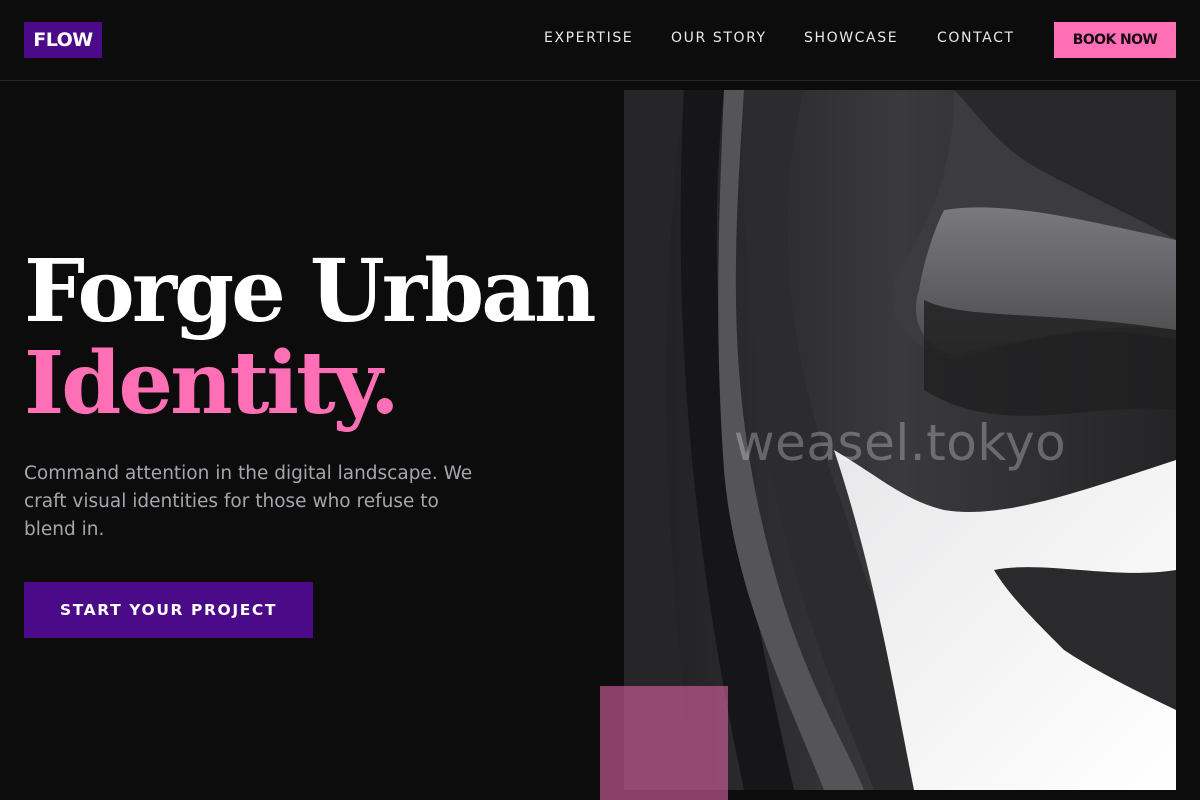  I want to click on nav-expertise: EXPERTISE, so click(588, 38).